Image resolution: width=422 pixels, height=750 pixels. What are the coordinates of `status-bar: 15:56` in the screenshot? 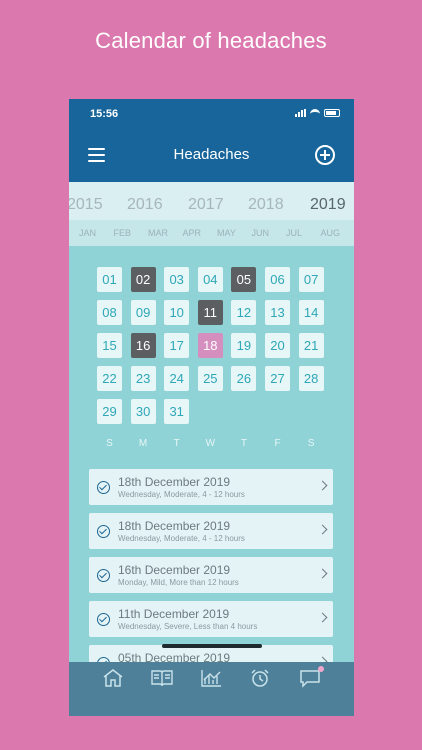 It's located at (211, 114).